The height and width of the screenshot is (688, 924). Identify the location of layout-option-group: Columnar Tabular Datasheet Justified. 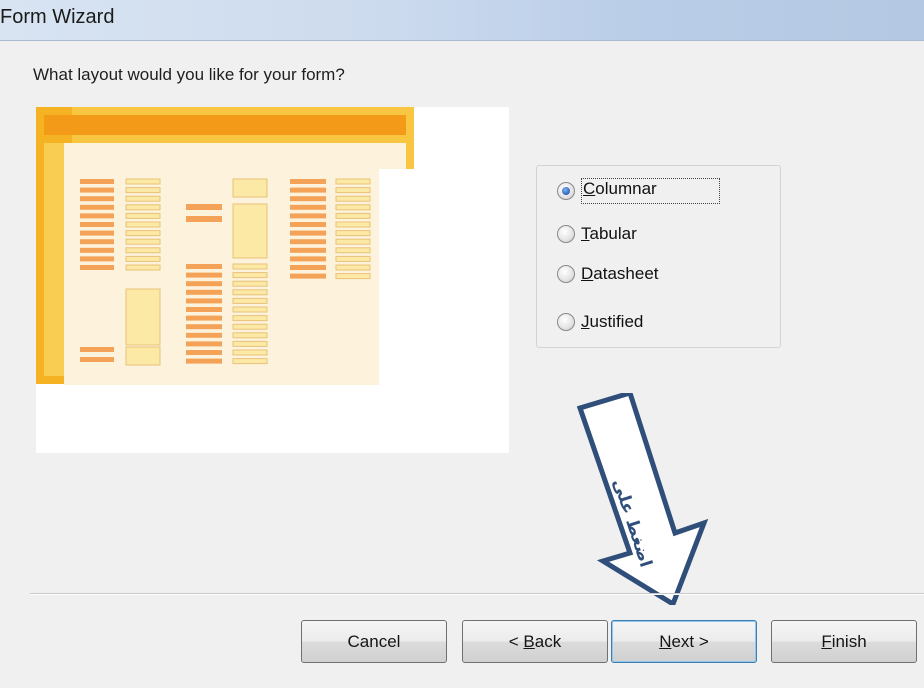
(658, 256).